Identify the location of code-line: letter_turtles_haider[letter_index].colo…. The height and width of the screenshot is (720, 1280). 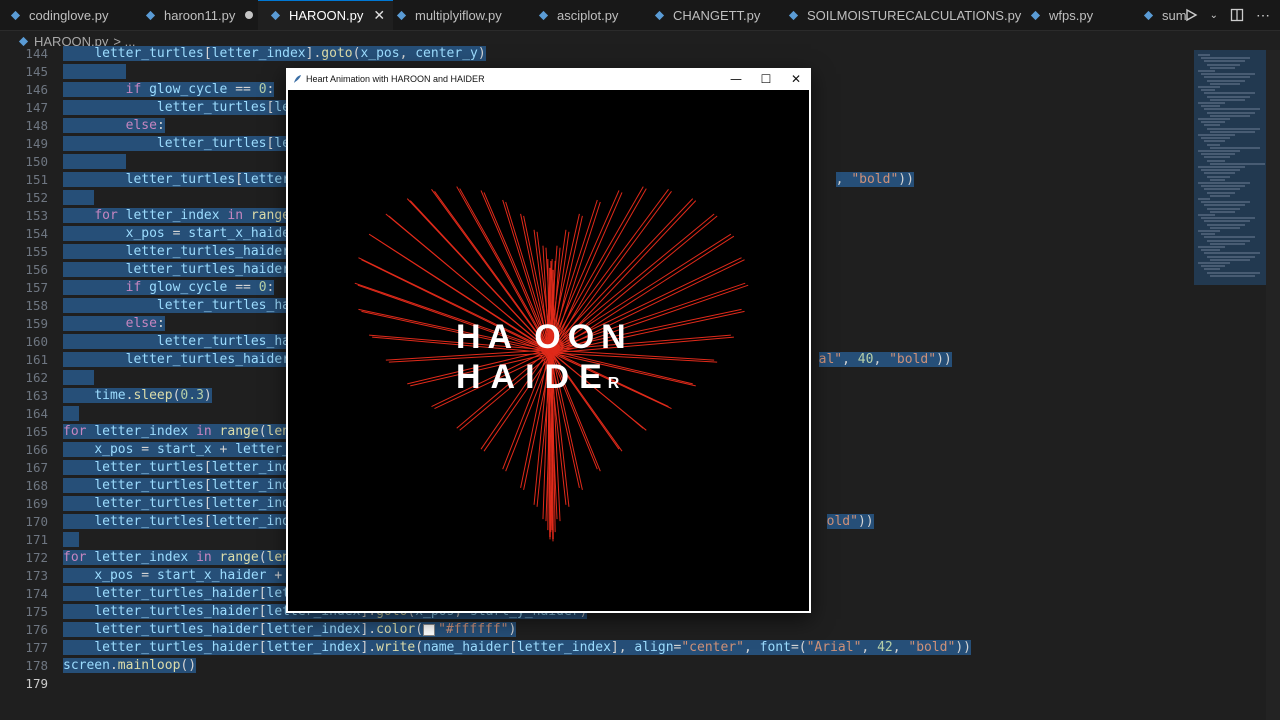
(517, 630).